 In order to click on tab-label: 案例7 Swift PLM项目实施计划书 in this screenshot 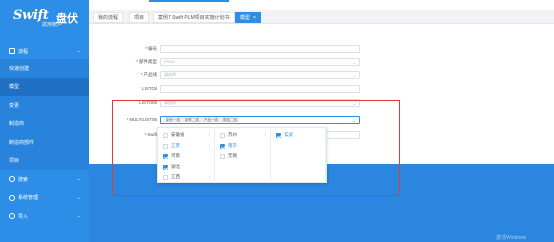, I will do `click(194, 18)`.